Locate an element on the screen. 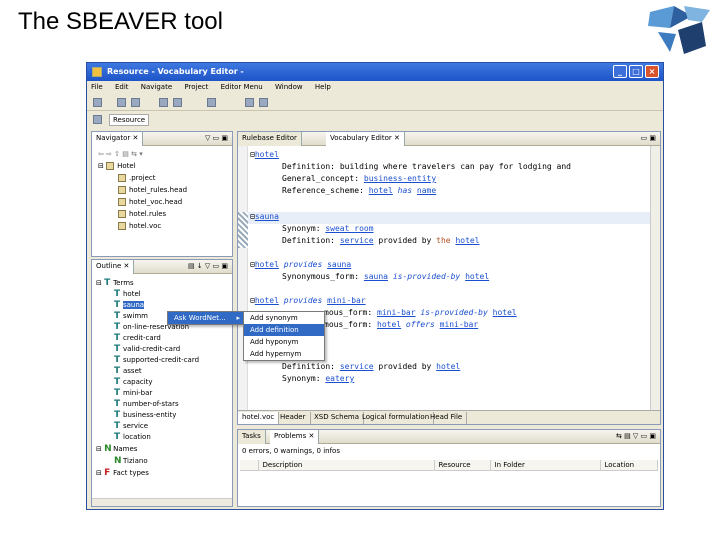 This screenshot has width=720, height=540. tab-rulebase-editor: Rulebase Editor is located at coordinates (270, 139).